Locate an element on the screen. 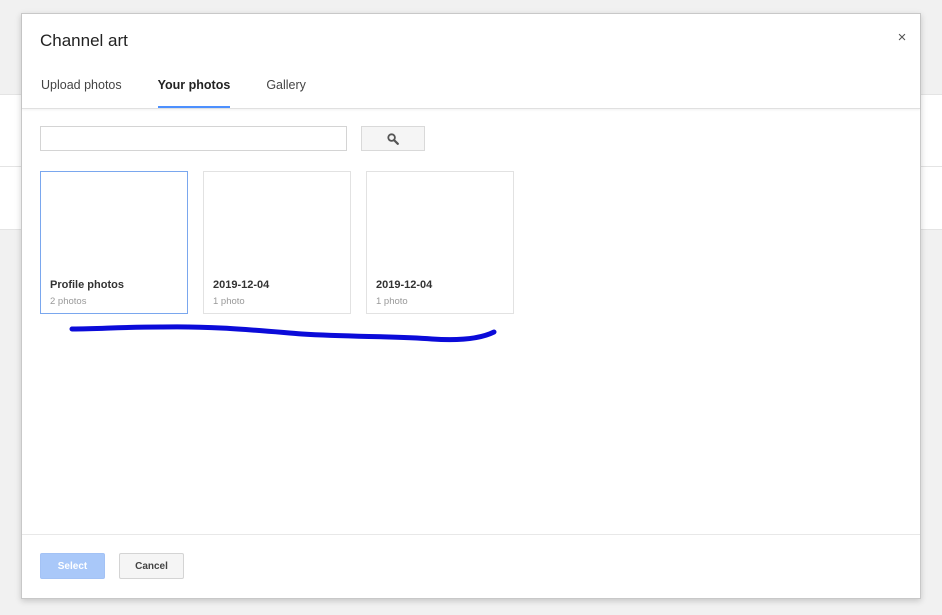 This screenshot has height=615, width=942. dialog-title: Channel art is located at coordinates (84, 40).